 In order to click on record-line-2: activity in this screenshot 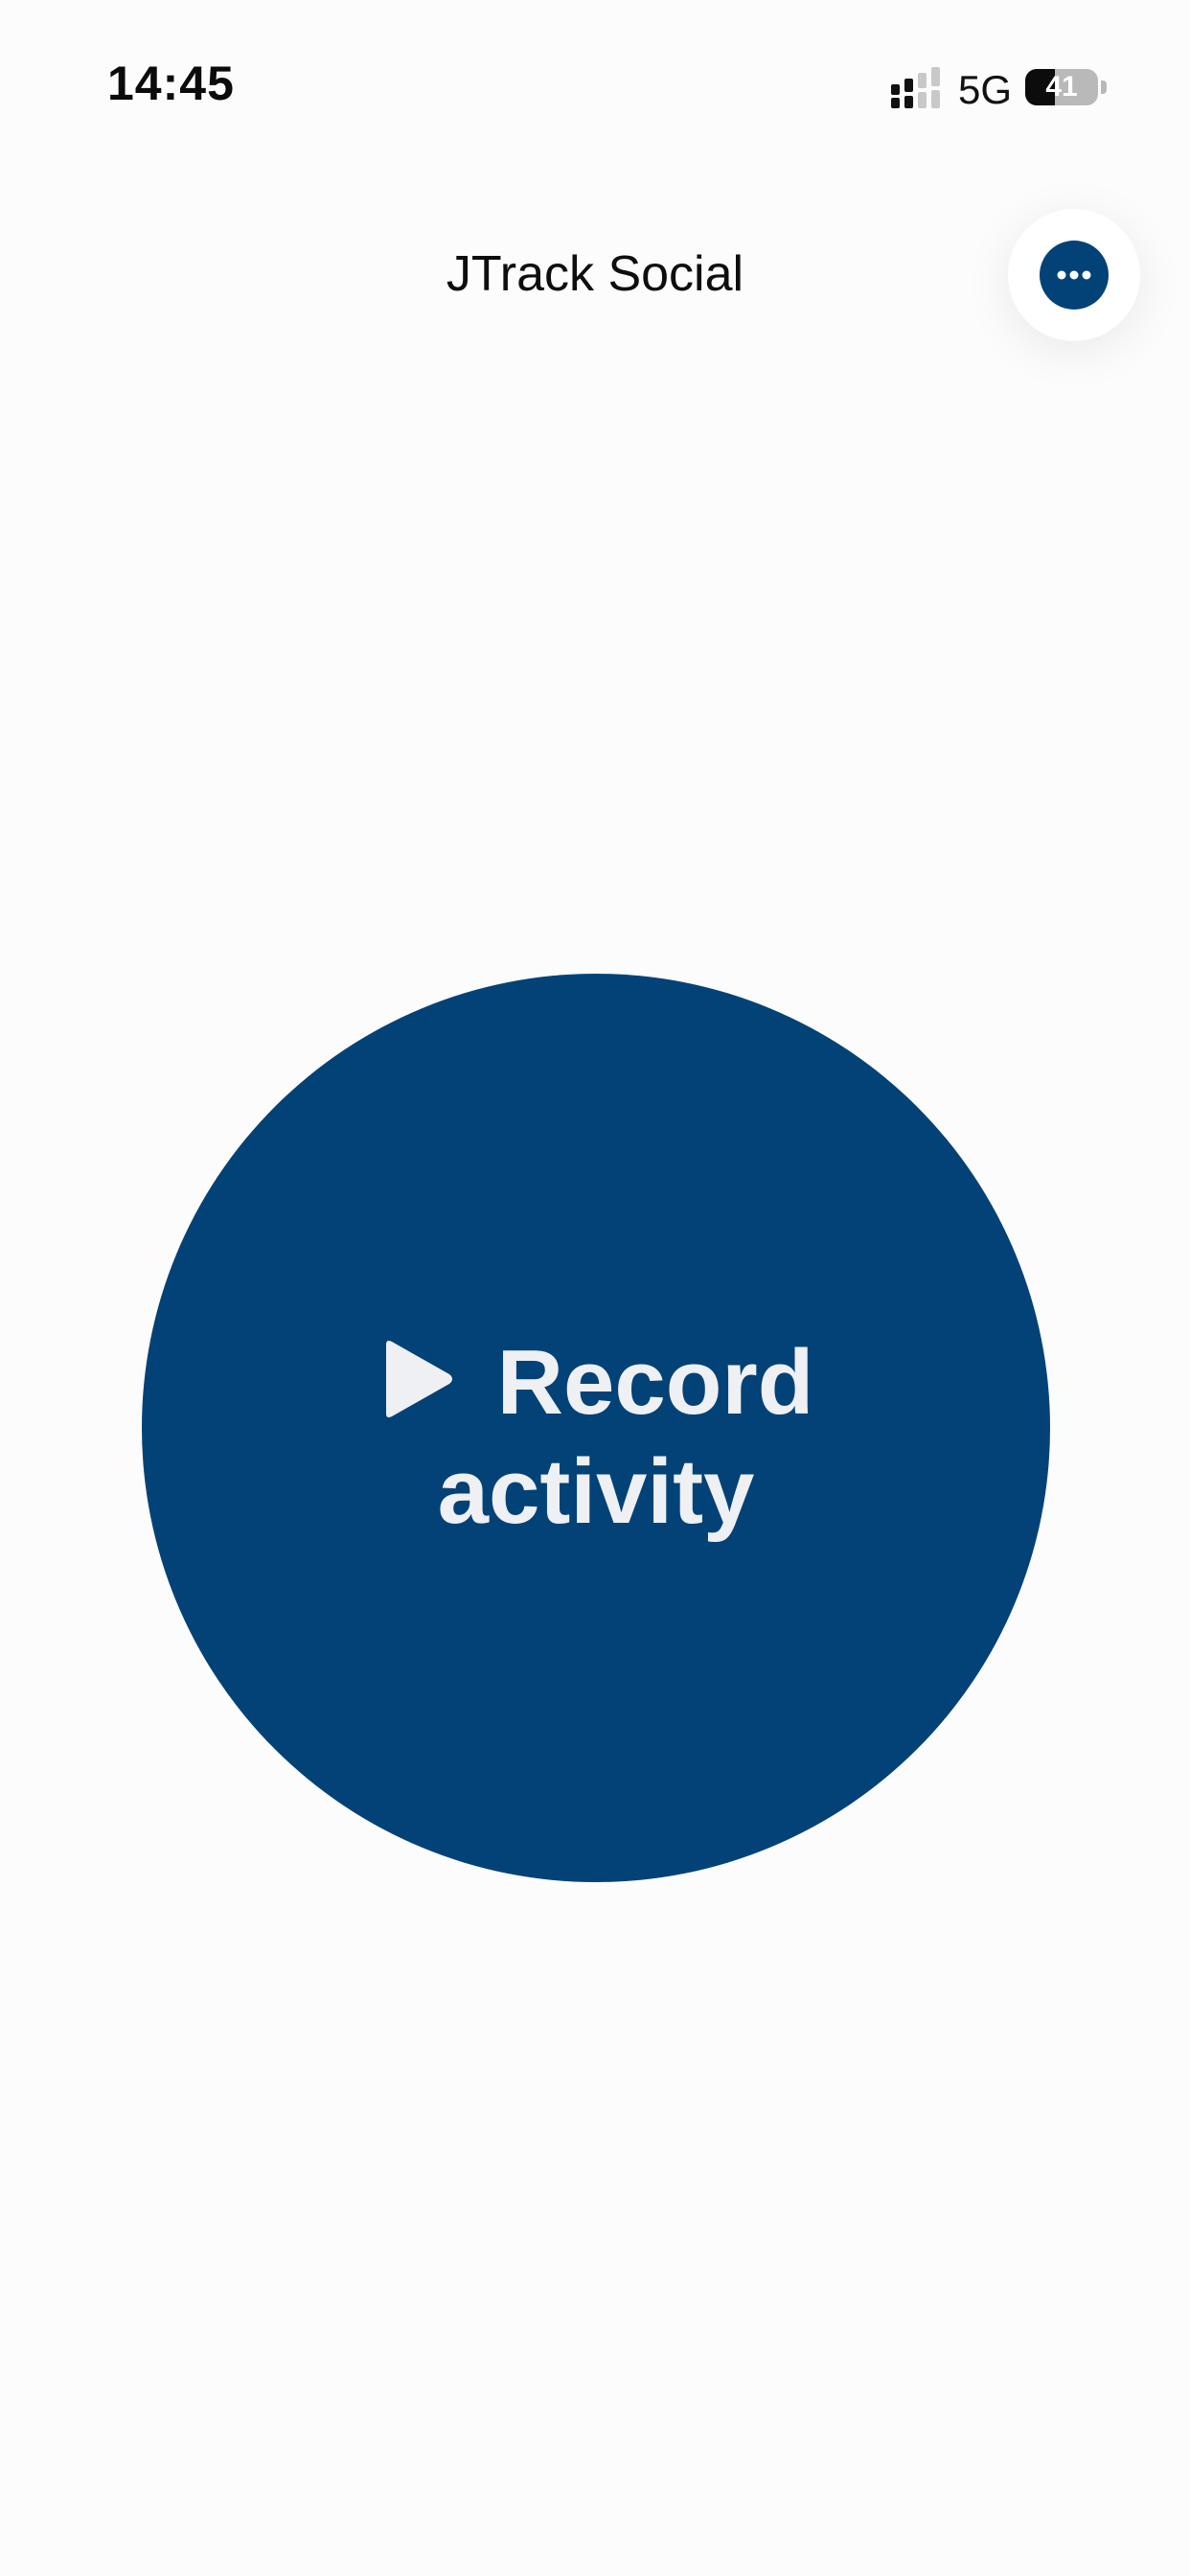, I will do `click(596, 1491)`.